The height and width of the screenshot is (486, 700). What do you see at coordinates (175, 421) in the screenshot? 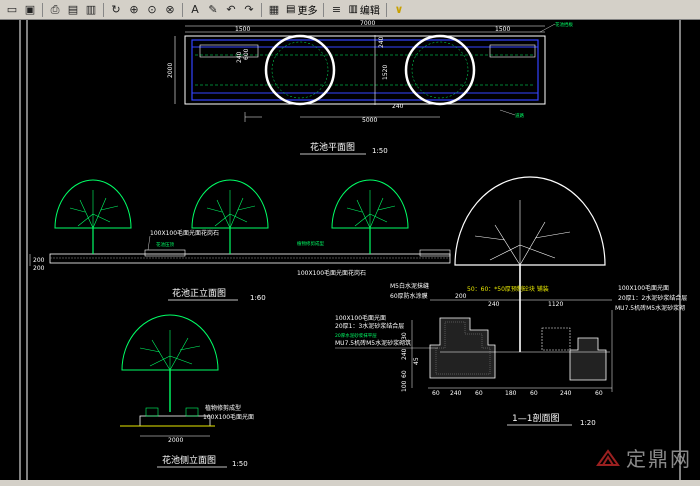
I see `side-base` at bounding box center [175, 421].